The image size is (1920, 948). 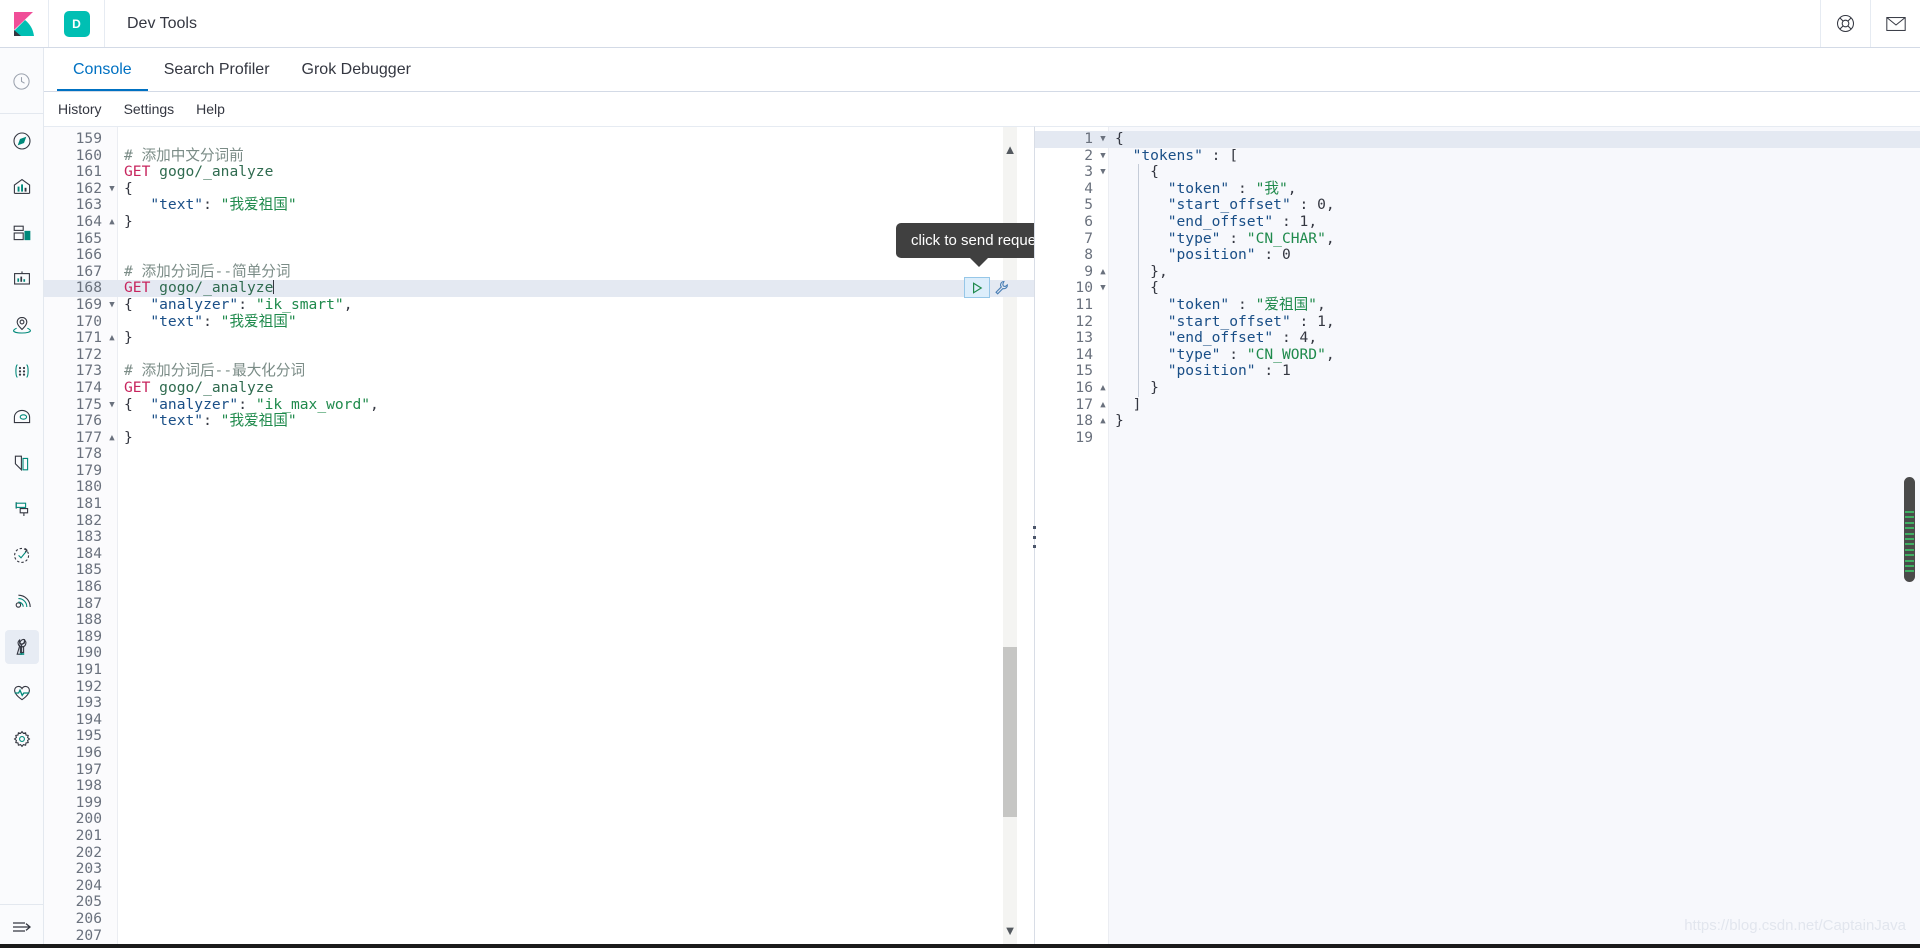 I want to click on code-line: 191, so click(x=539, y=670).